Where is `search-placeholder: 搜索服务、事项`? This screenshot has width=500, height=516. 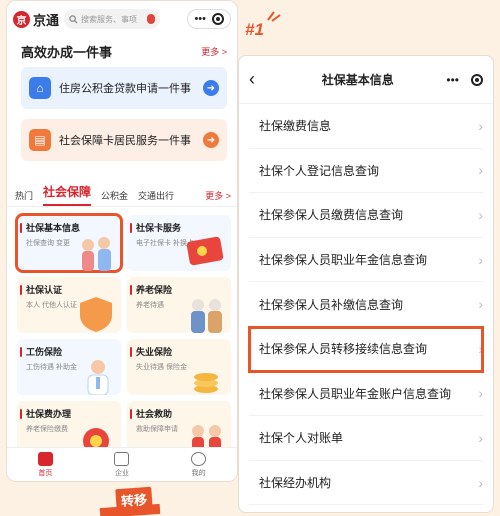
search-placeholder: 搜索服务、事项 is located at coordinates (109, 19).